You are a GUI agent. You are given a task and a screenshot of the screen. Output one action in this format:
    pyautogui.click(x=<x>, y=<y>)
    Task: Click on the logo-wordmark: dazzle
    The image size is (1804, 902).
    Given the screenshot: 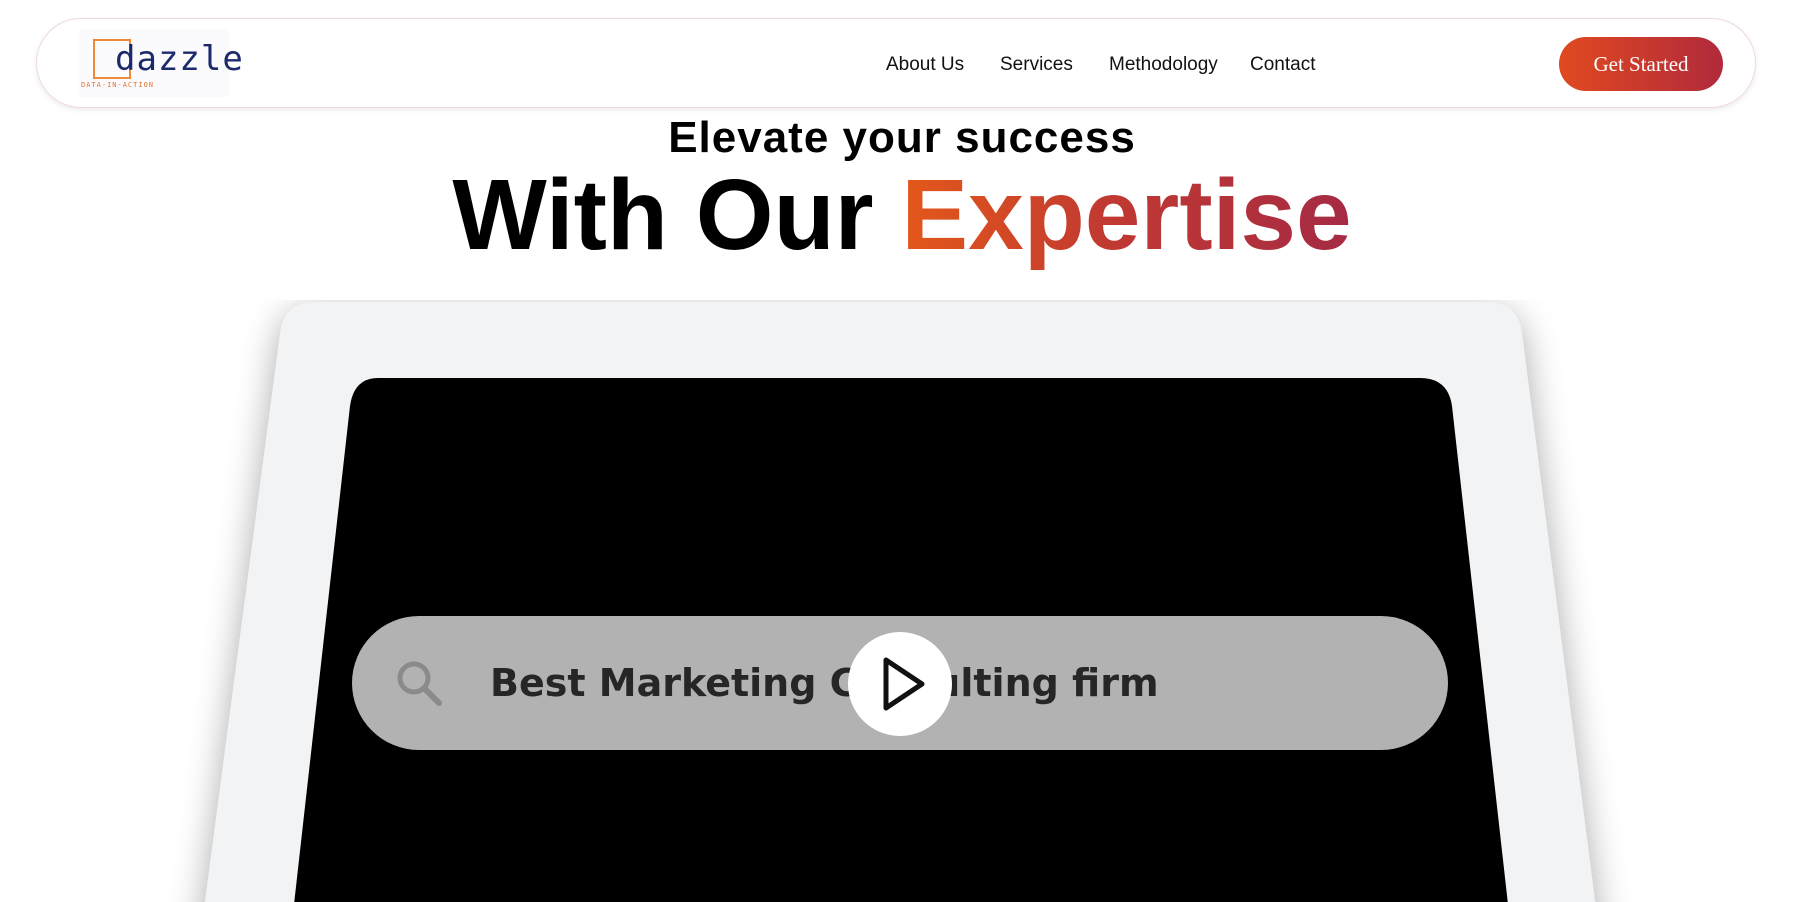 What is the action you would take?
    pyautogui.click(x=179, y=59)
    